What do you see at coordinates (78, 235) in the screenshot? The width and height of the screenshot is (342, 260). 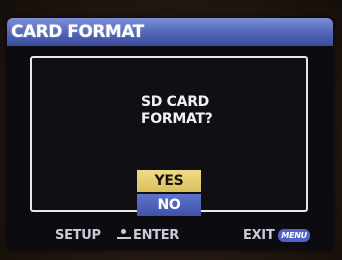 I see `setup-hint: SETUP` at bounding box center [78, 235].